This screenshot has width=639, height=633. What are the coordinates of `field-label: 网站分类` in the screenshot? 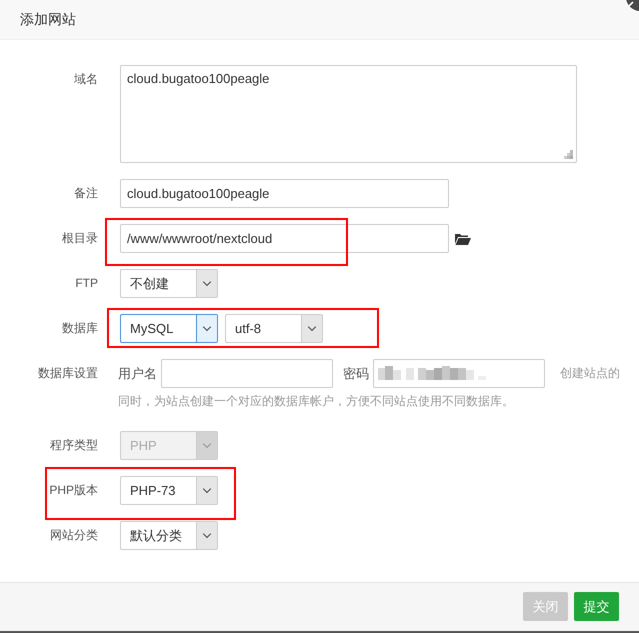 It's located at (74, 535).